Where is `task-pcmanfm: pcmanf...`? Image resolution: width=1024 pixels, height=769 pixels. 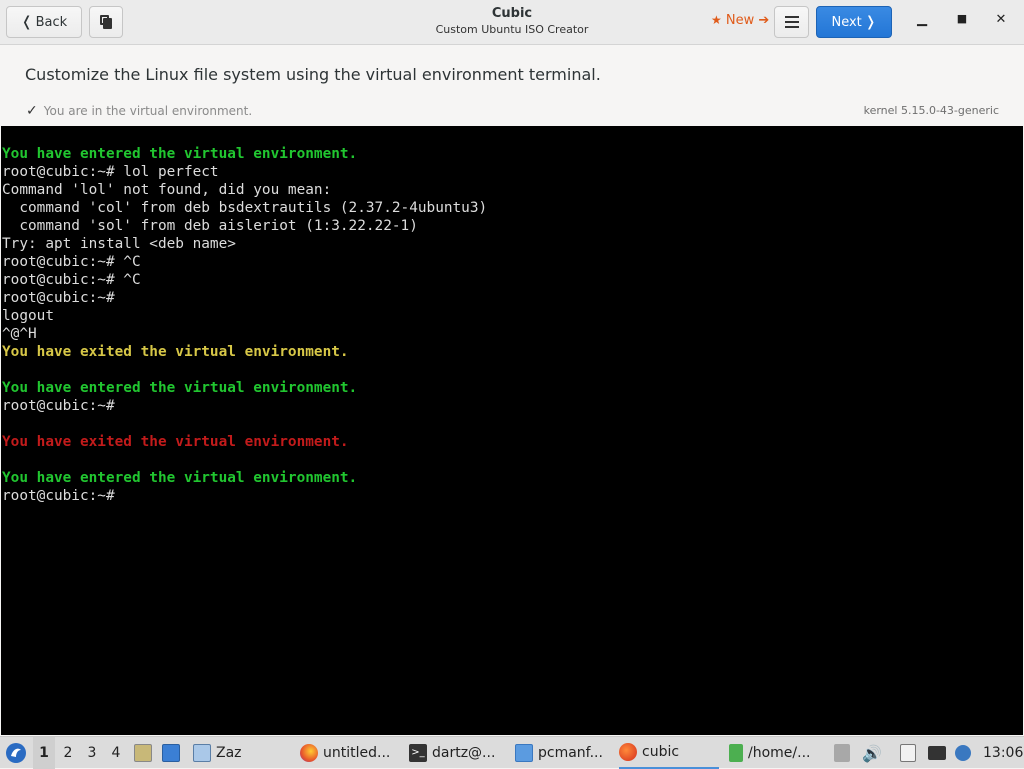
task-pcmanfm: pcmanf... is located at coordinates (564, 753).